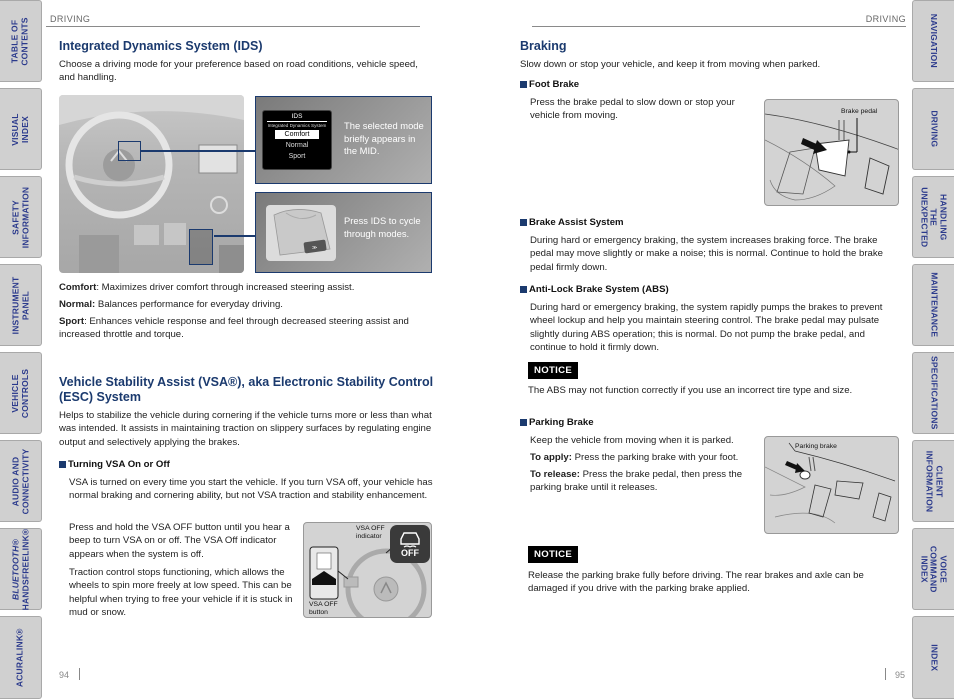 The height and width of the screenshot is (699, 954). I want to click on ids-title: Integrated Dynamics System (IDS), so click(161, 46).